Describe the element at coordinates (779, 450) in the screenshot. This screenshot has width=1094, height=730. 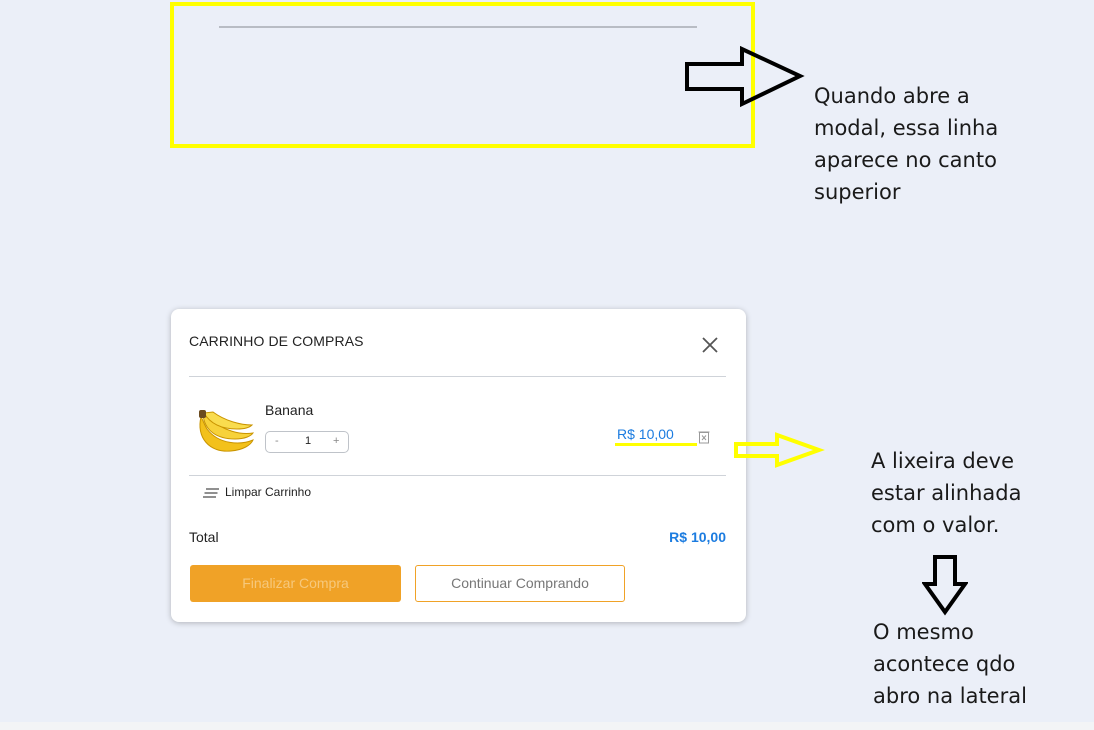
I see `yellow-arrow-icon` at that location.